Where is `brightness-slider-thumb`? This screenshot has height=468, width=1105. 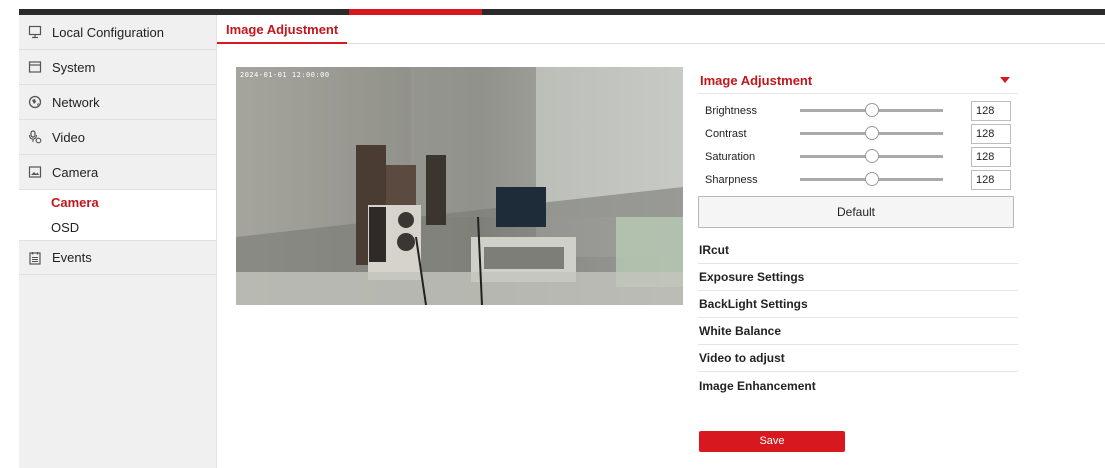 brightness-slider-thumb is located at coordinates (871, 110).